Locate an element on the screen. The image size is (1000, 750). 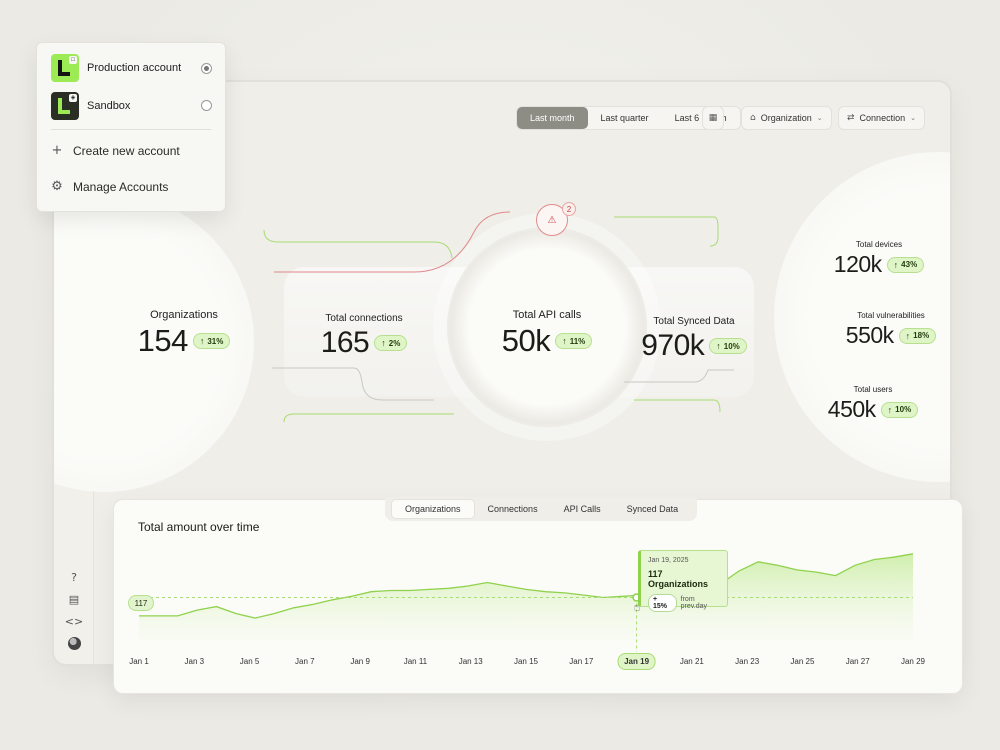
organization-filter-label: Organization is located at coordinates (786, 118).